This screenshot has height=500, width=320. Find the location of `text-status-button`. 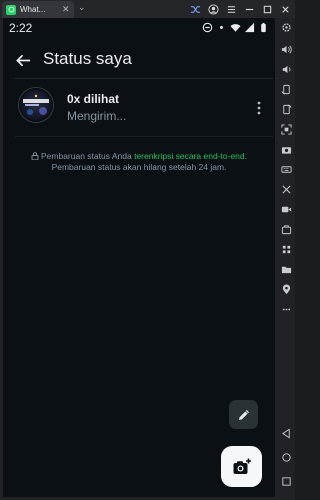

text-status-button is located at coordinates (243, 414).